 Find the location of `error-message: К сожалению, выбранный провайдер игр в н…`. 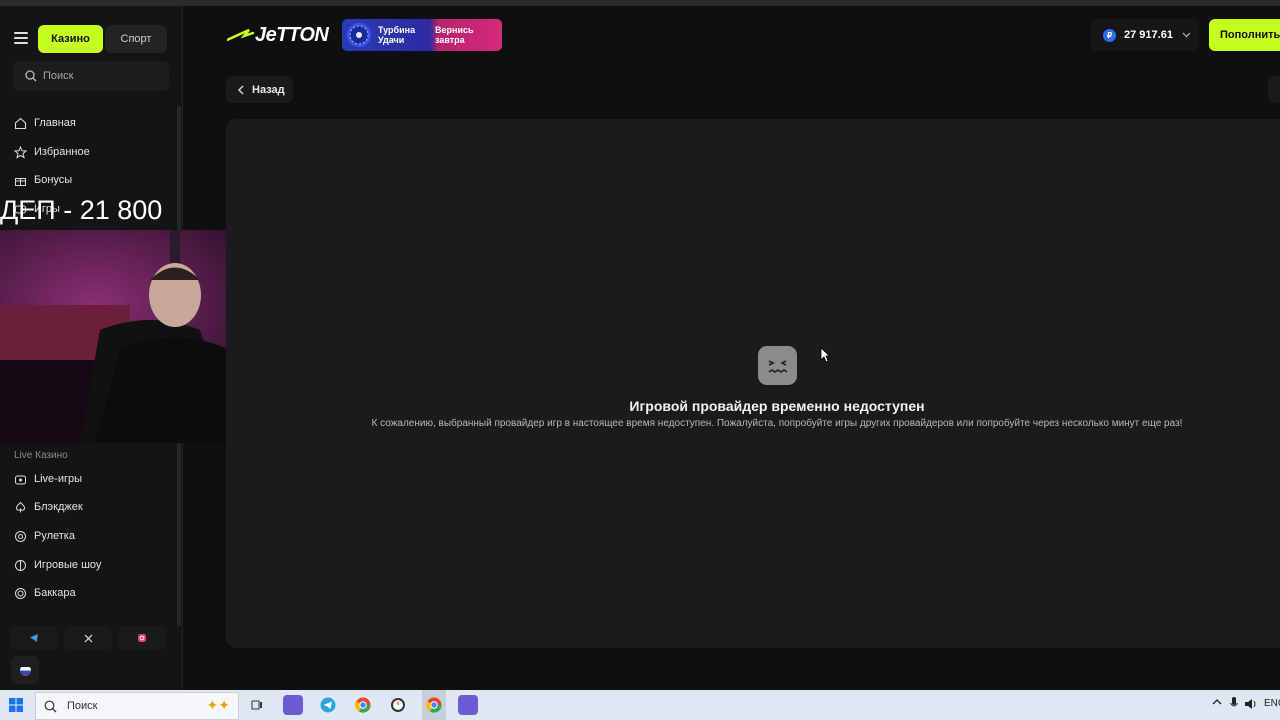

error-message: К сожалению, выбранный провайдер игр в н… is located at coordinates (777, 423).